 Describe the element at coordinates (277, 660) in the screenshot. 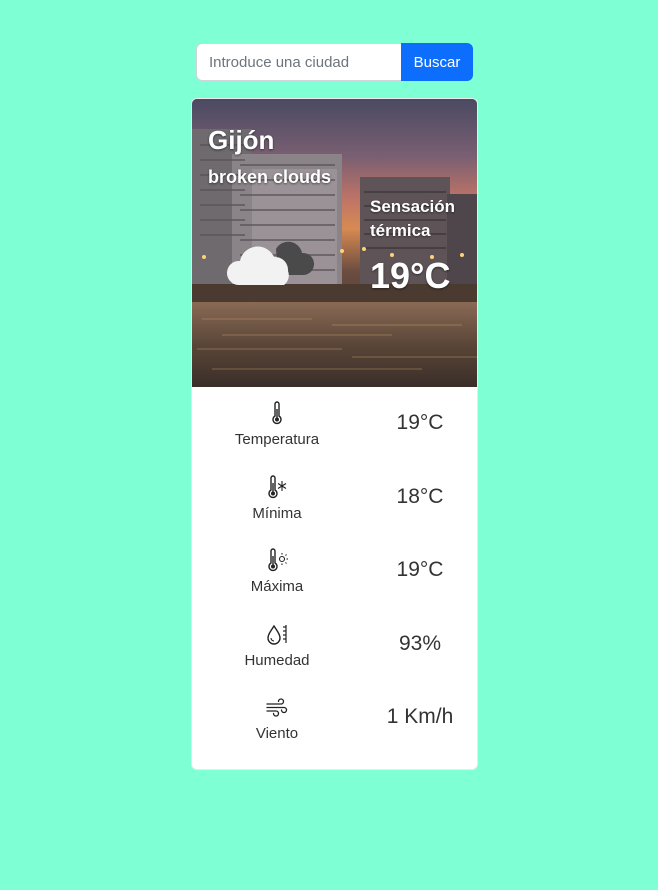

I see `detail-label: Humedad` at that location.